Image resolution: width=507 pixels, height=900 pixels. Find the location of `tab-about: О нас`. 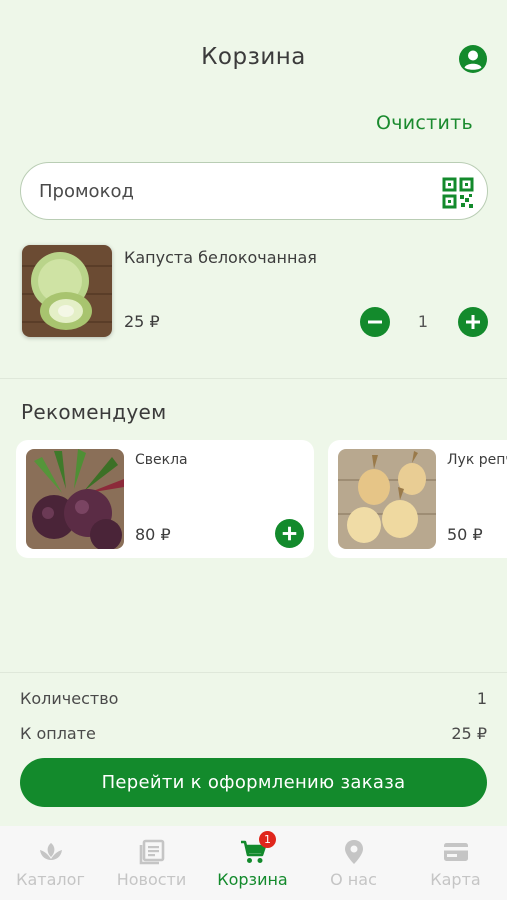

tab-about: О нас is located at coordinates (353, 863).